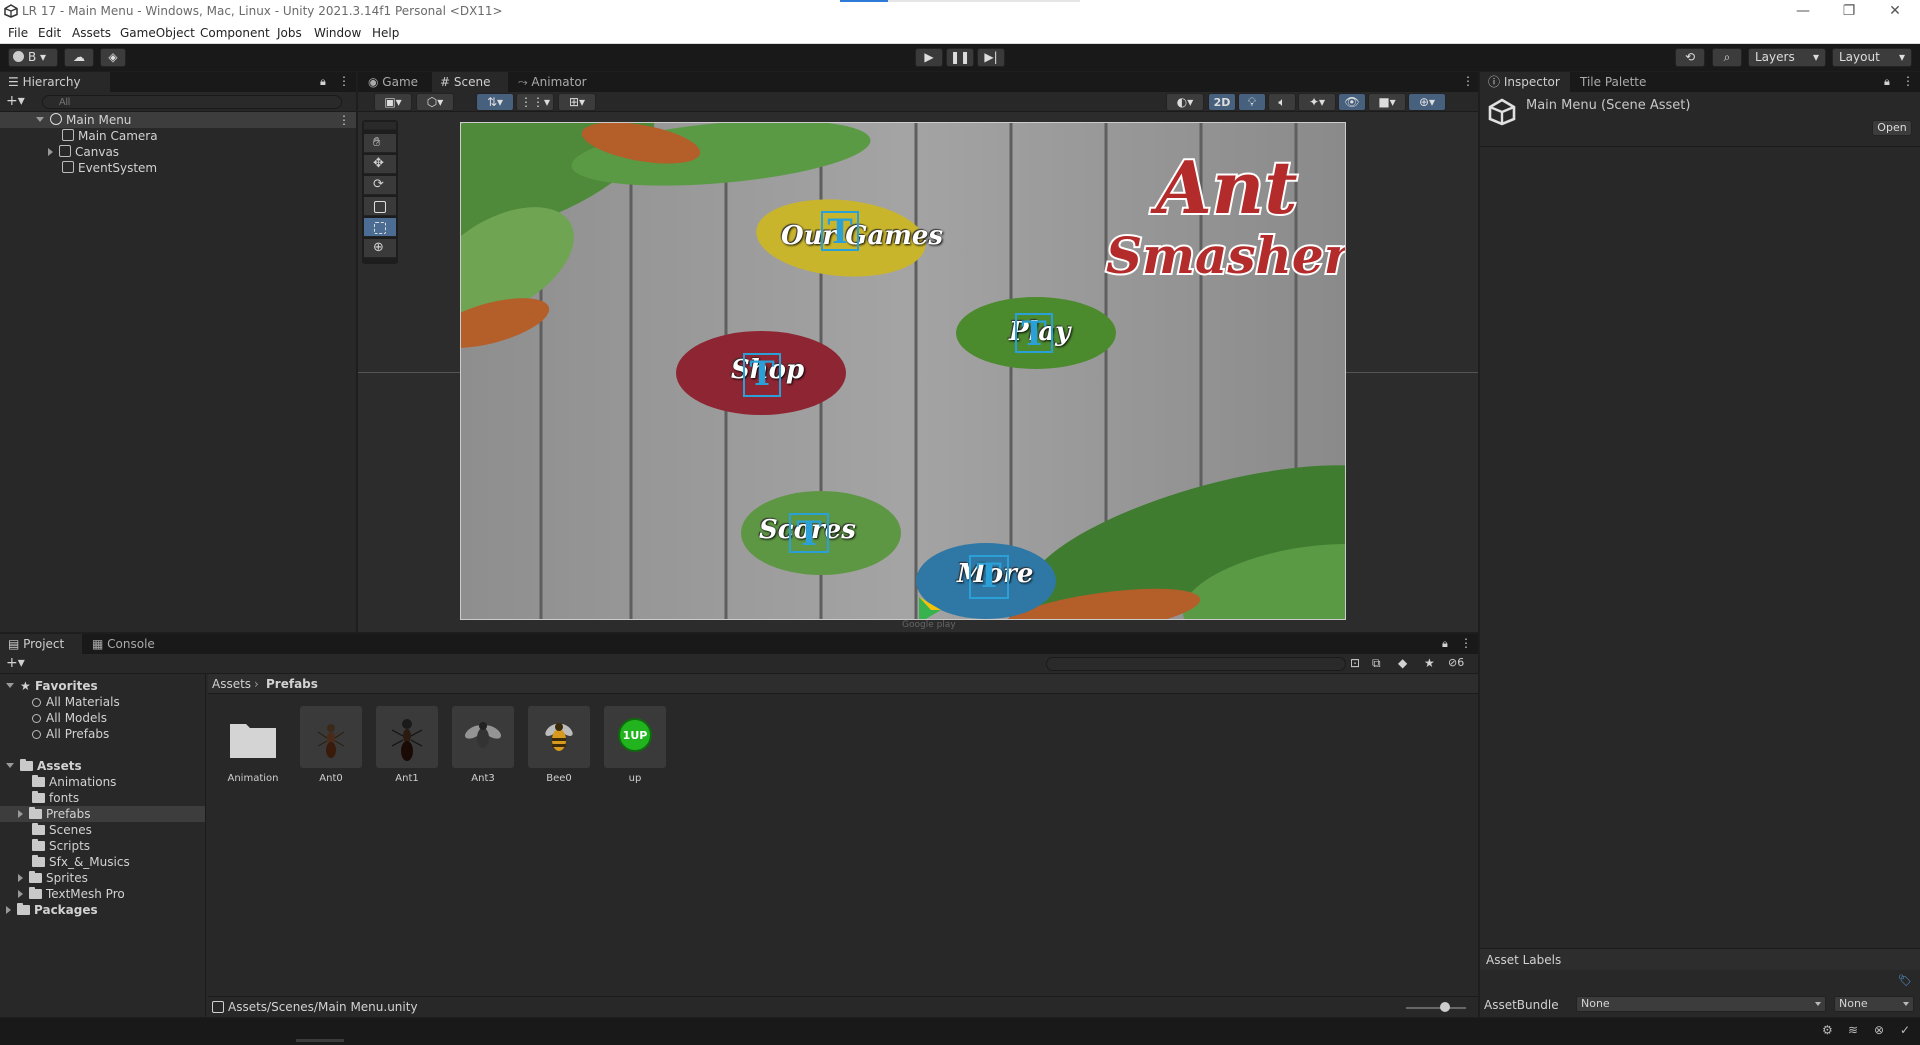  I want to click on menu-jobs: Jobs, so click(289, 33).